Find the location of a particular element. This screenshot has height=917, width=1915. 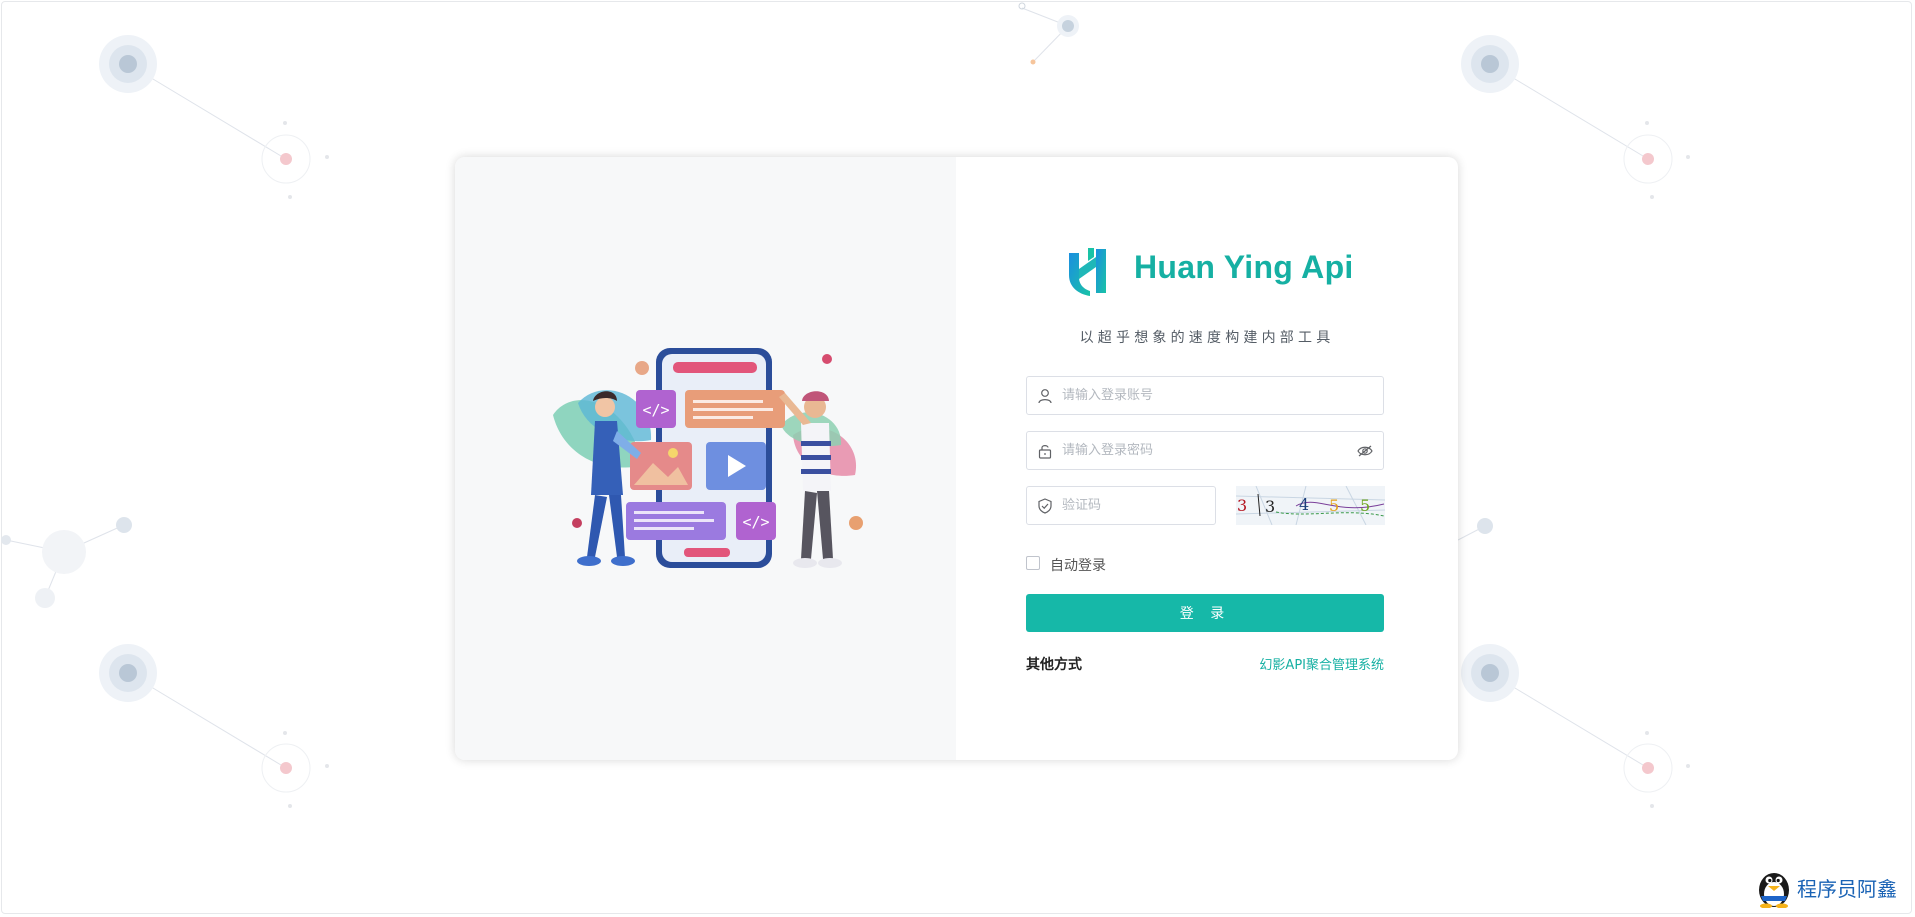

username-field is located at coordinates (1205, 395).